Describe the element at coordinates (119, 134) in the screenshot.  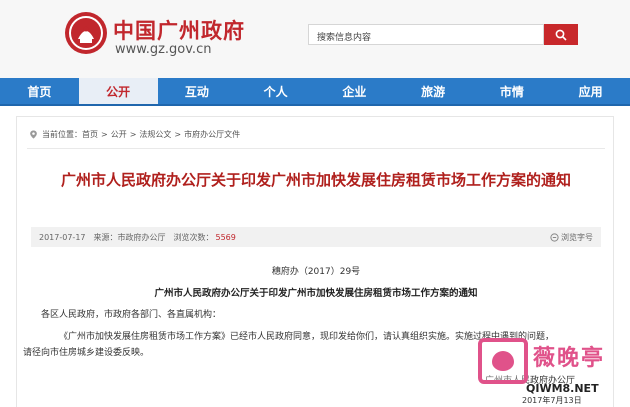
I see `breadcrumb-link-public: 公开` at that location.